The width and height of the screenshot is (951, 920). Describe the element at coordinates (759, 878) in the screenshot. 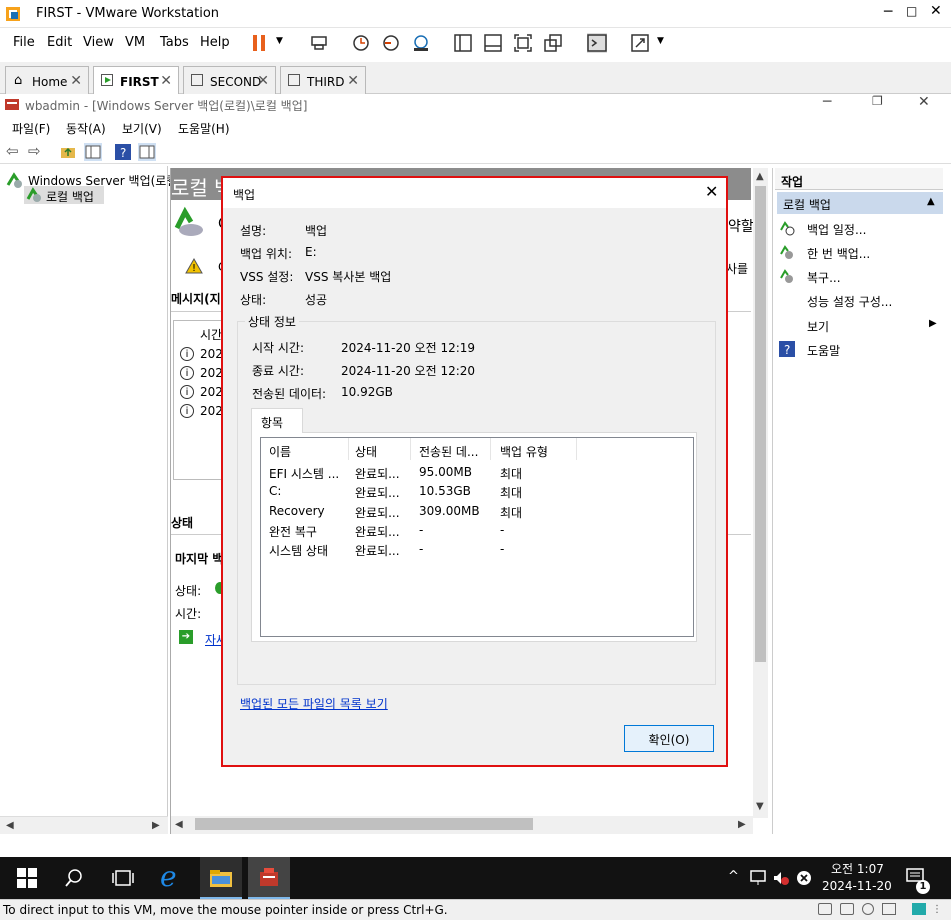

I see `network-icon` at that location.